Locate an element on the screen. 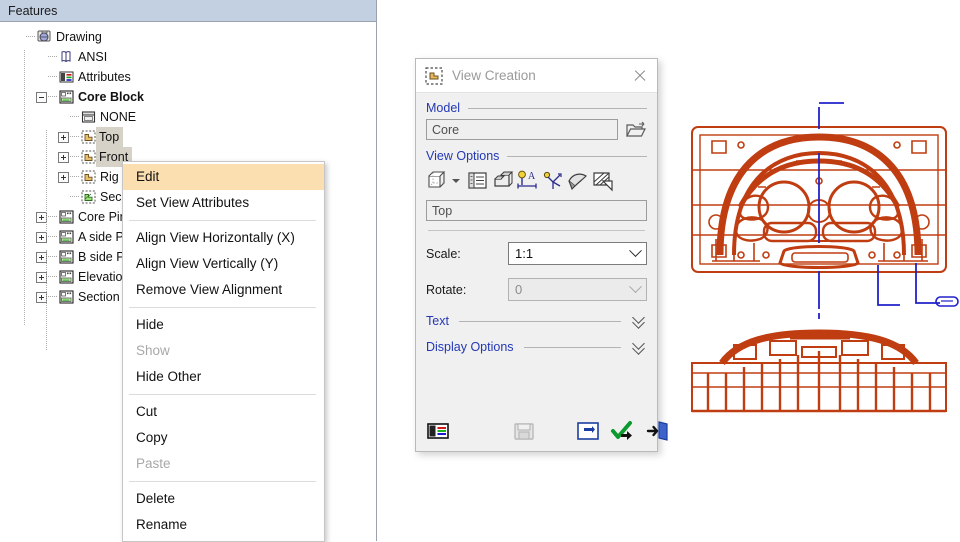 Image resolution: width=960 pixels, height=542 pixels. menu-item-delete: Delete is located at coordinates (223, 499).